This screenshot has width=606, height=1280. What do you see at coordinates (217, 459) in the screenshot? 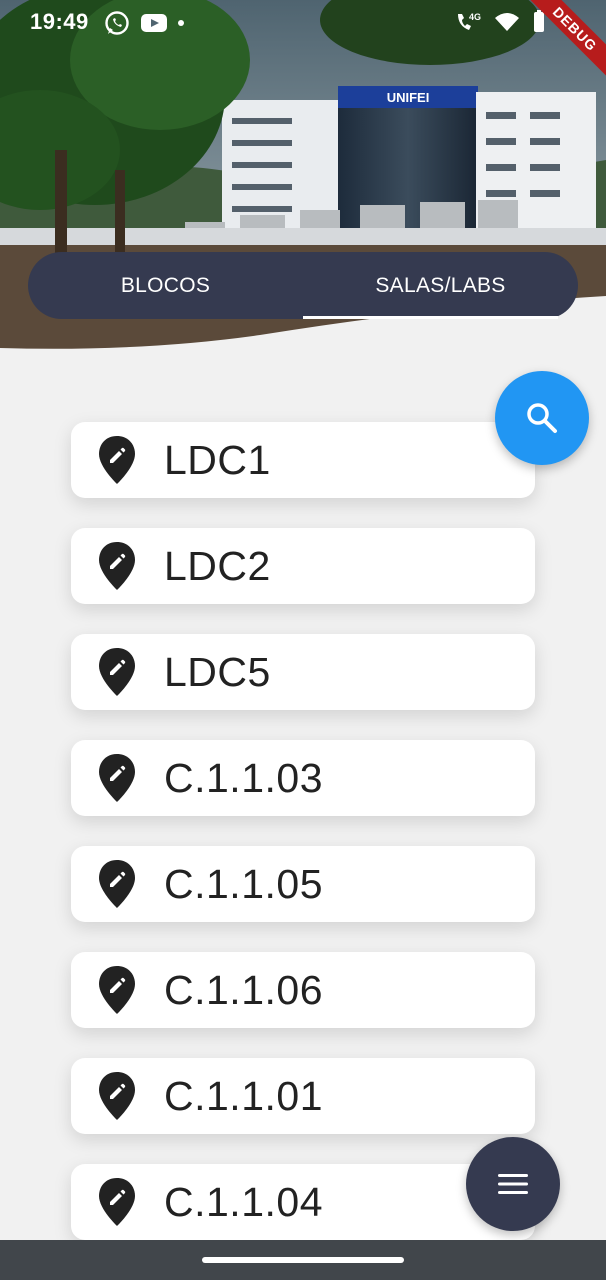
I see `room-name: LDC1` at bounding box center [217, 459].